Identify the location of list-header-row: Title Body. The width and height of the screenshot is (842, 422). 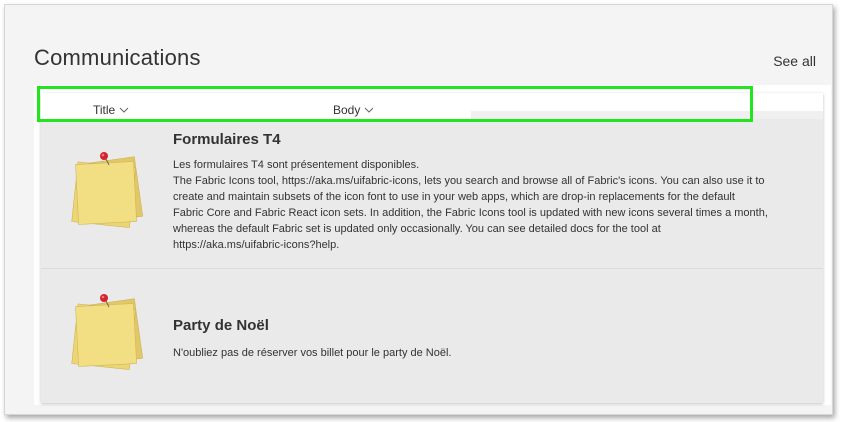
(432, 106).